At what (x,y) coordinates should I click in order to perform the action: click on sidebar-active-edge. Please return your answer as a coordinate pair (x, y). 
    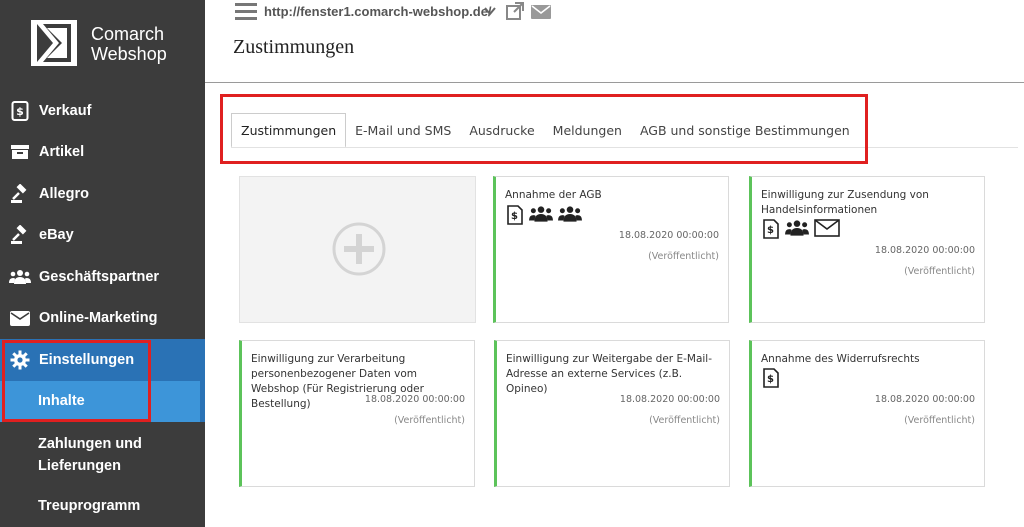
    Looking at the image, I should click on (202, 381).